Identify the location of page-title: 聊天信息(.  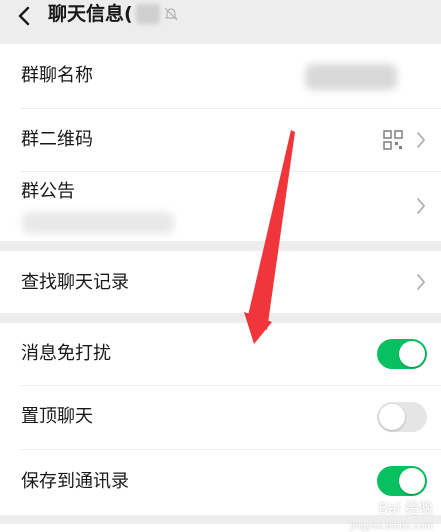
(90, 14).